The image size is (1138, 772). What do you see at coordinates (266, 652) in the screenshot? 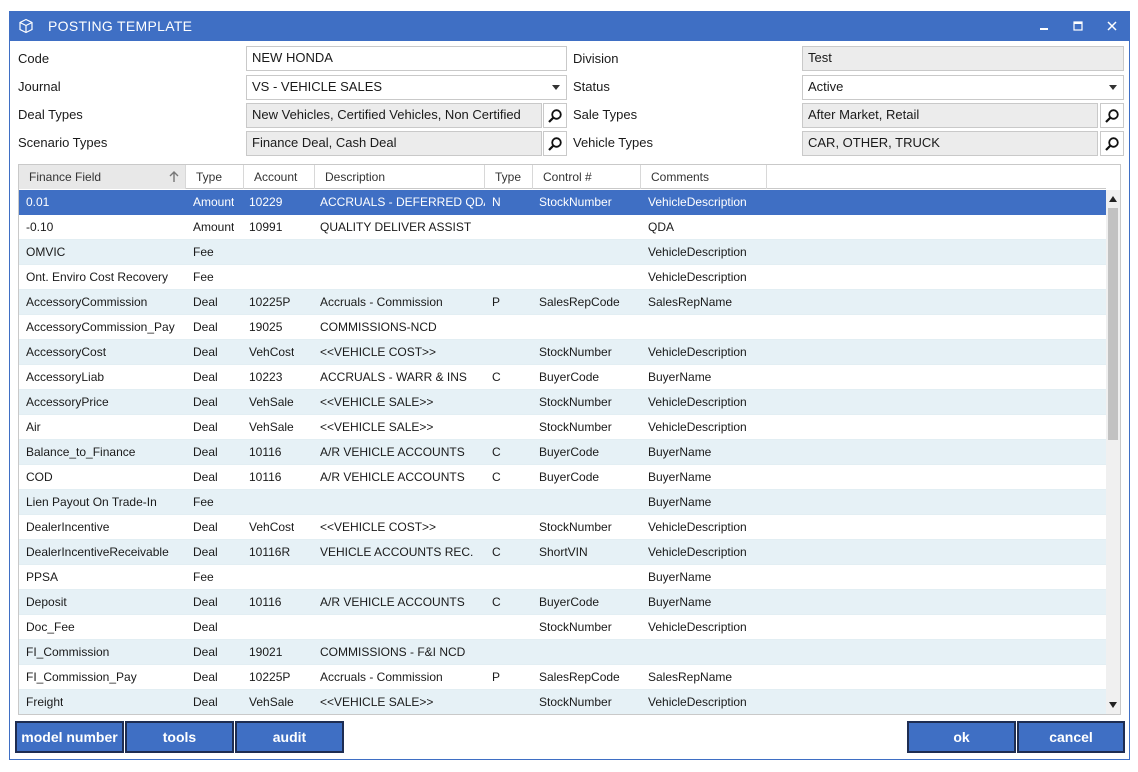
I see `cell-account: 19021` at bounding box center [266, 652].